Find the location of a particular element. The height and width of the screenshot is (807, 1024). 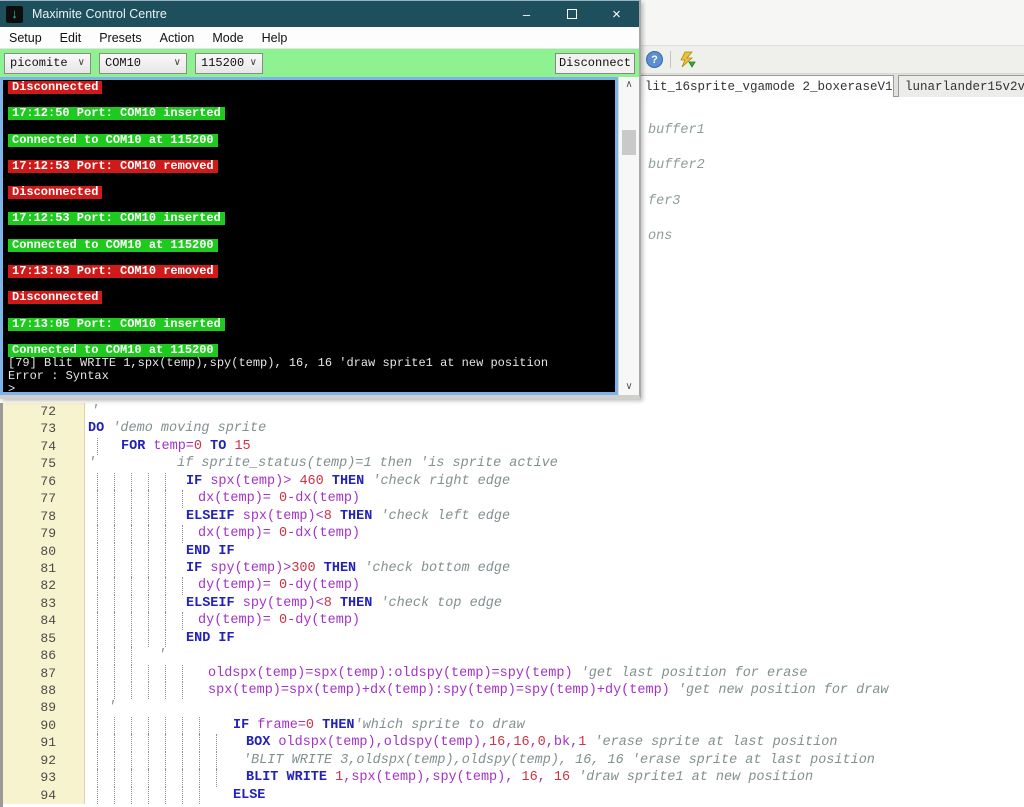

help-icon: ? is located at coordinates (654, 59).